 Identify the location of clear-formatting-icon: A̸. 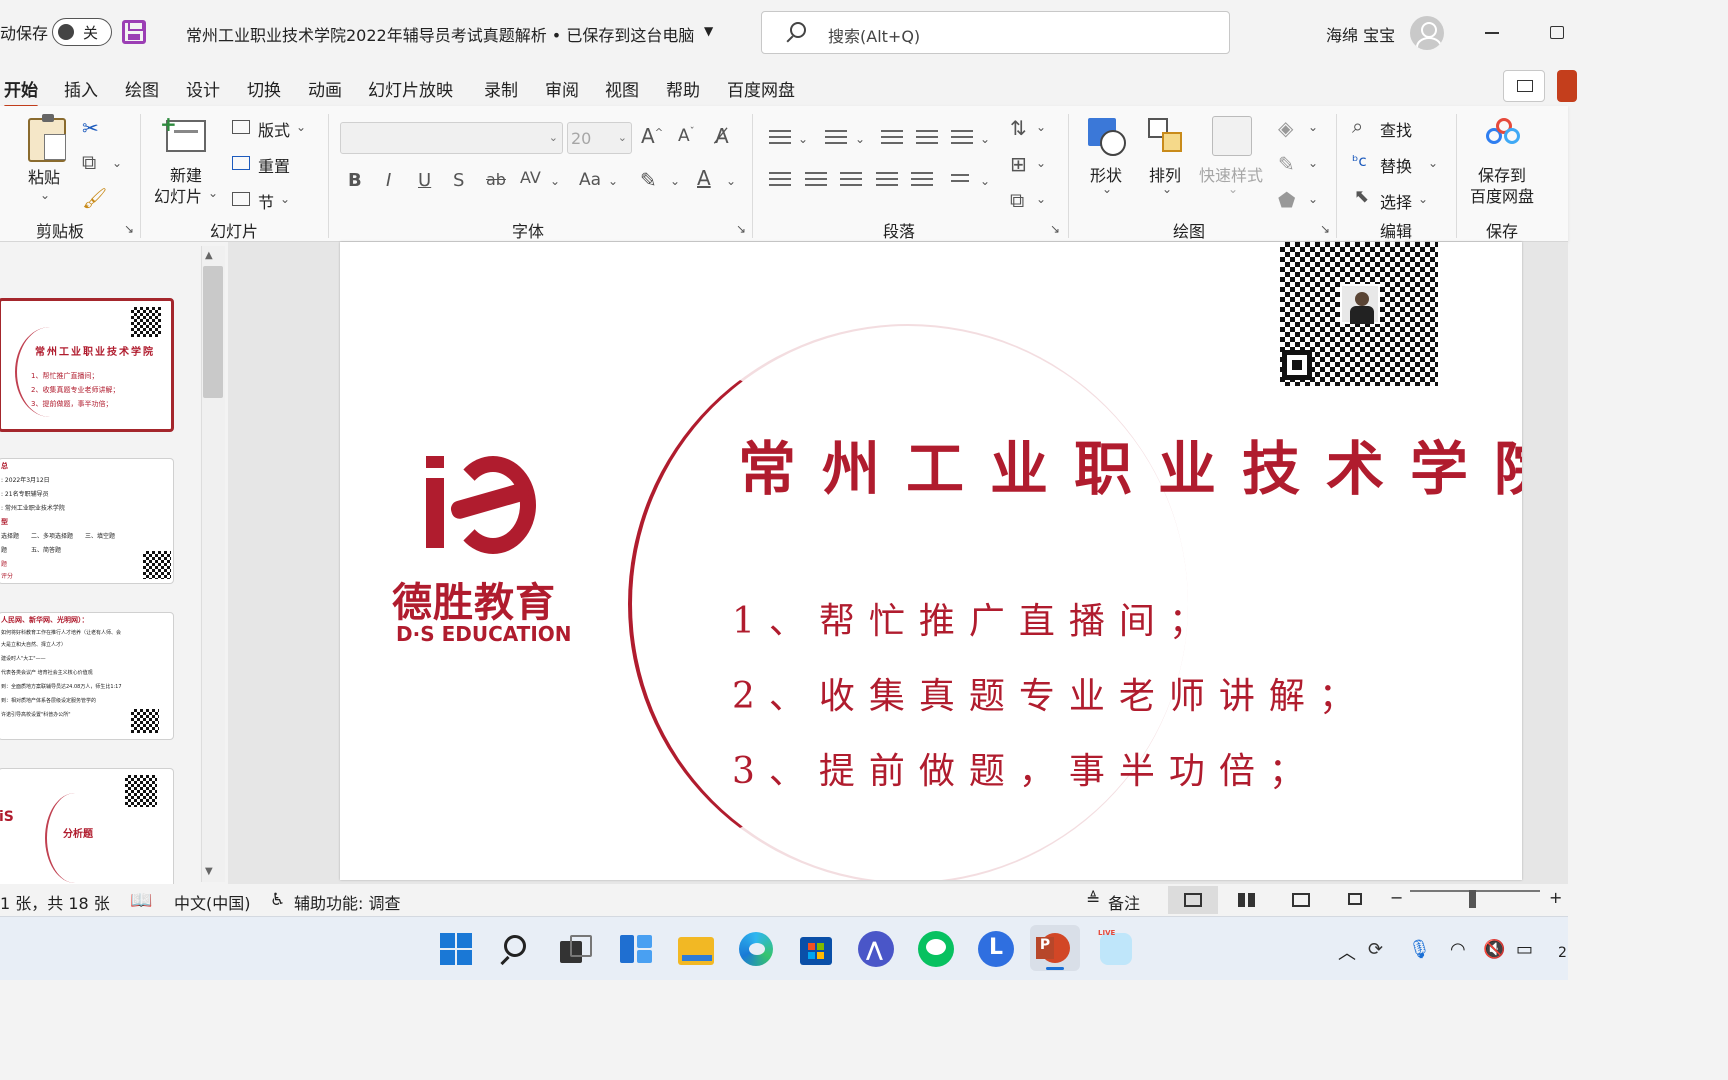
(722, 136).